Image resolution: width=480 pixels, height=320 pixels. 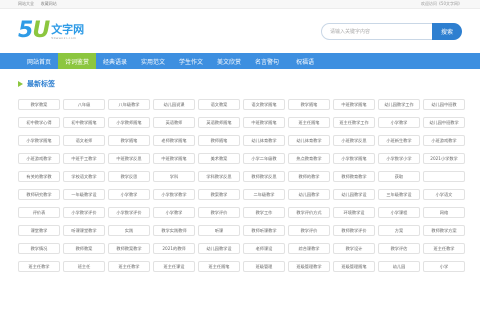 I want to click on tag-item: 教师教学反思, so click(x=264, y=176).